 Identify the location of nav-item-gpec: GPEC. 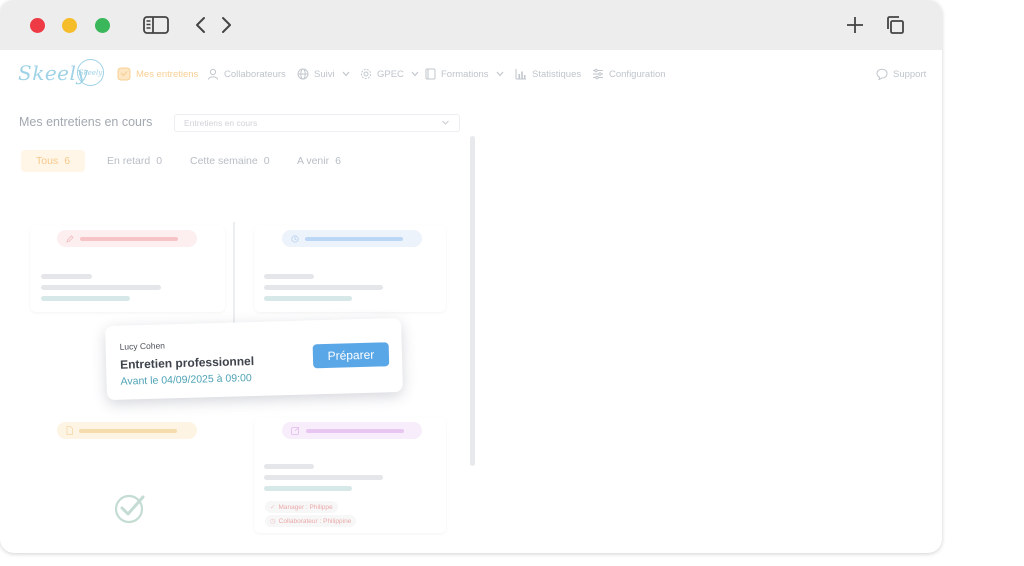
(389, 74).